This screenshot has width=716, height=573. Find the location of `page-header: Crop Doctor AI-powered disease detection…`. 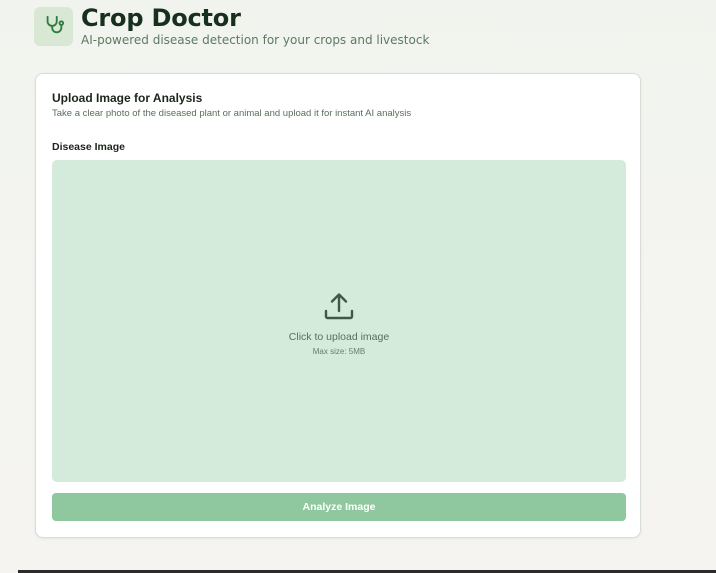

page-header: Crop Doctor AI-powered disease detection… is located at coordinates (231, 24).